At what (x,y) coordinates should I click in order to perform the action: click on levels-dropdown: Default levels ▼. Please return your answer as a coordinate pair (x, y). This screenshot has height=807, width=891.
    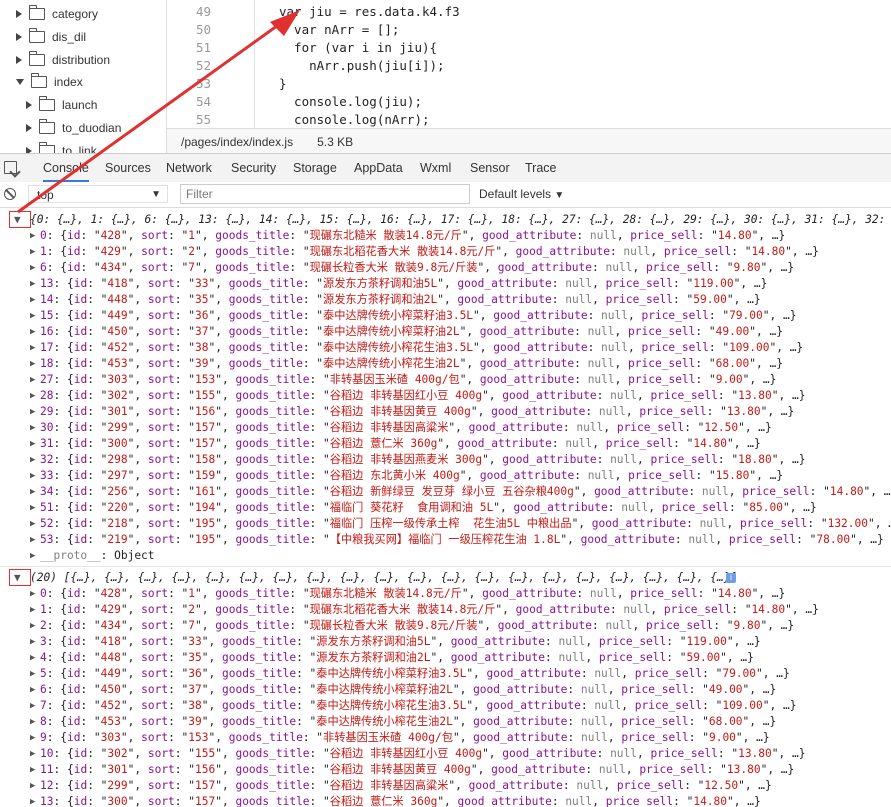
    Looking at the image, I should click on (521, 194).